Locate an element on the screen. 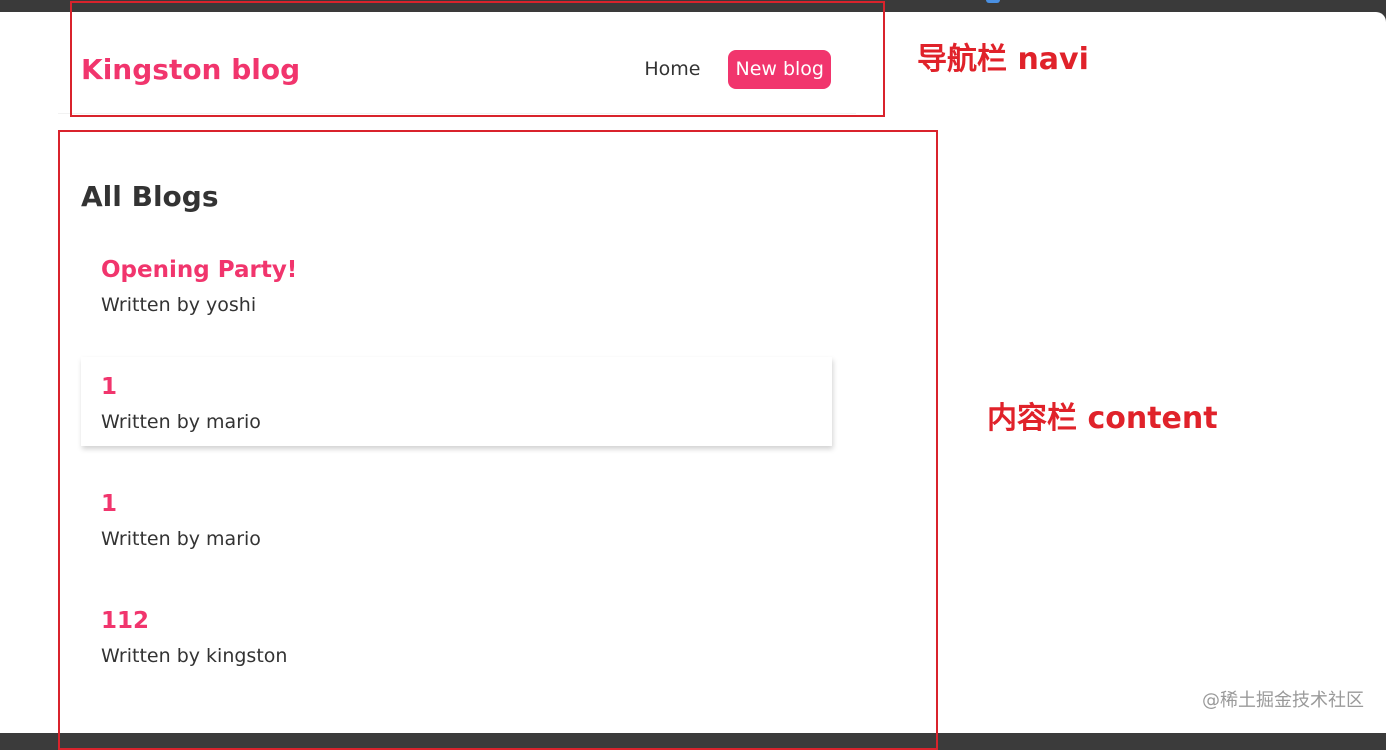  annotation-label-content: 内容栏 content is located at coordinates (1102, 418).